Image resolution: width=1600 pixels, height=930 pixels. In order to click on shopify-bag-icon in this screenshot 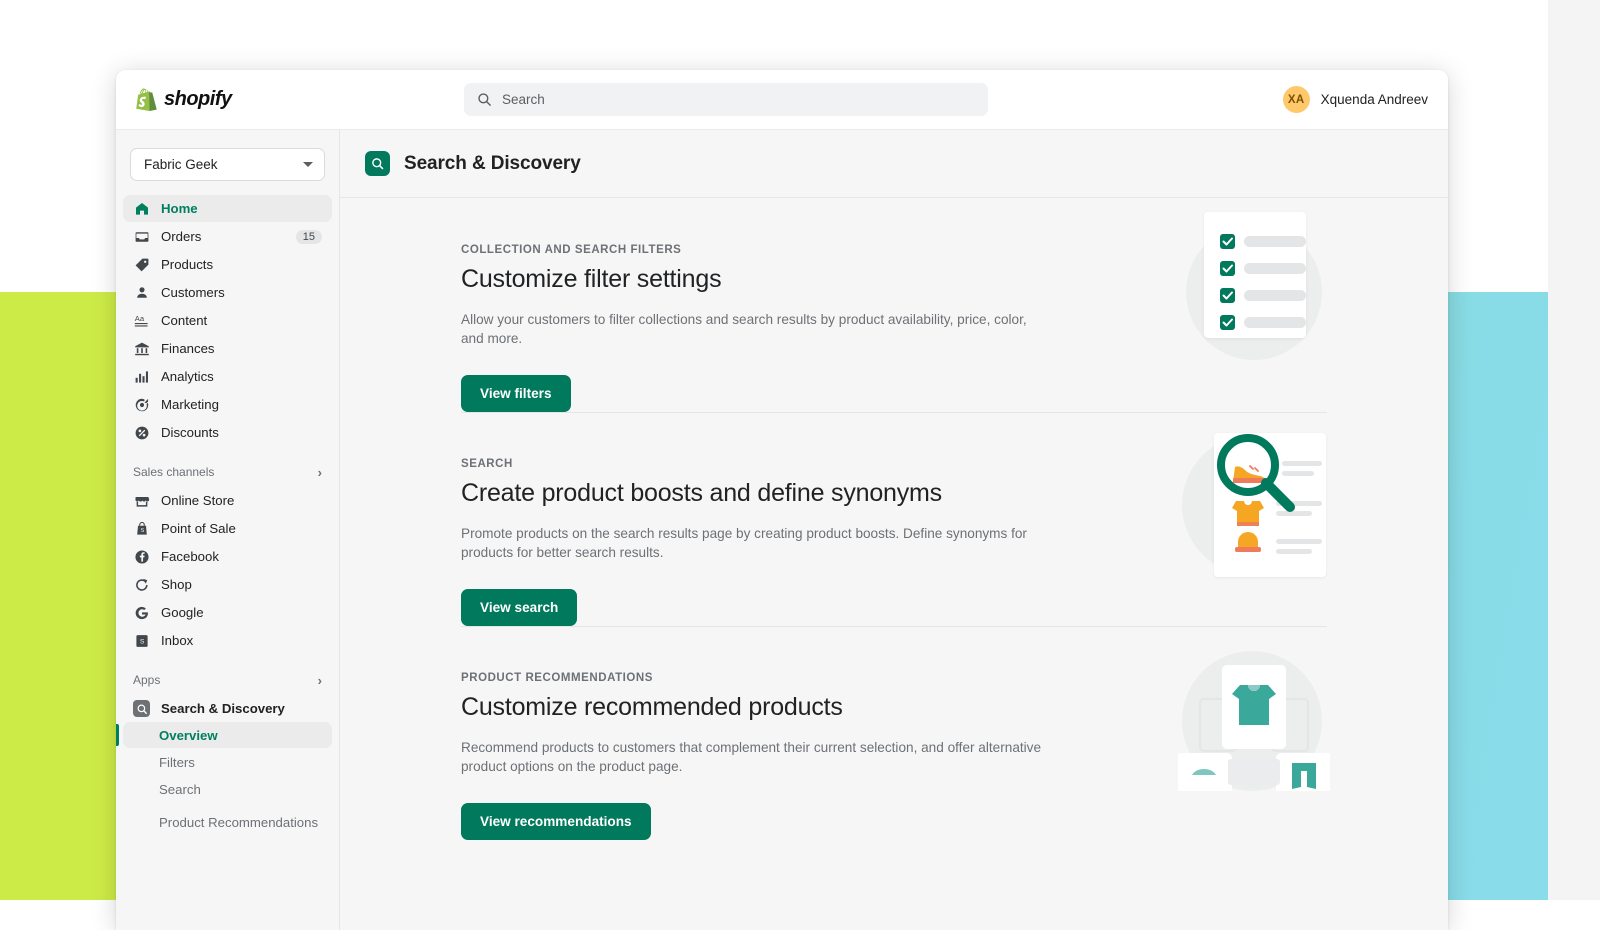, I will do `click(146, 99)`.